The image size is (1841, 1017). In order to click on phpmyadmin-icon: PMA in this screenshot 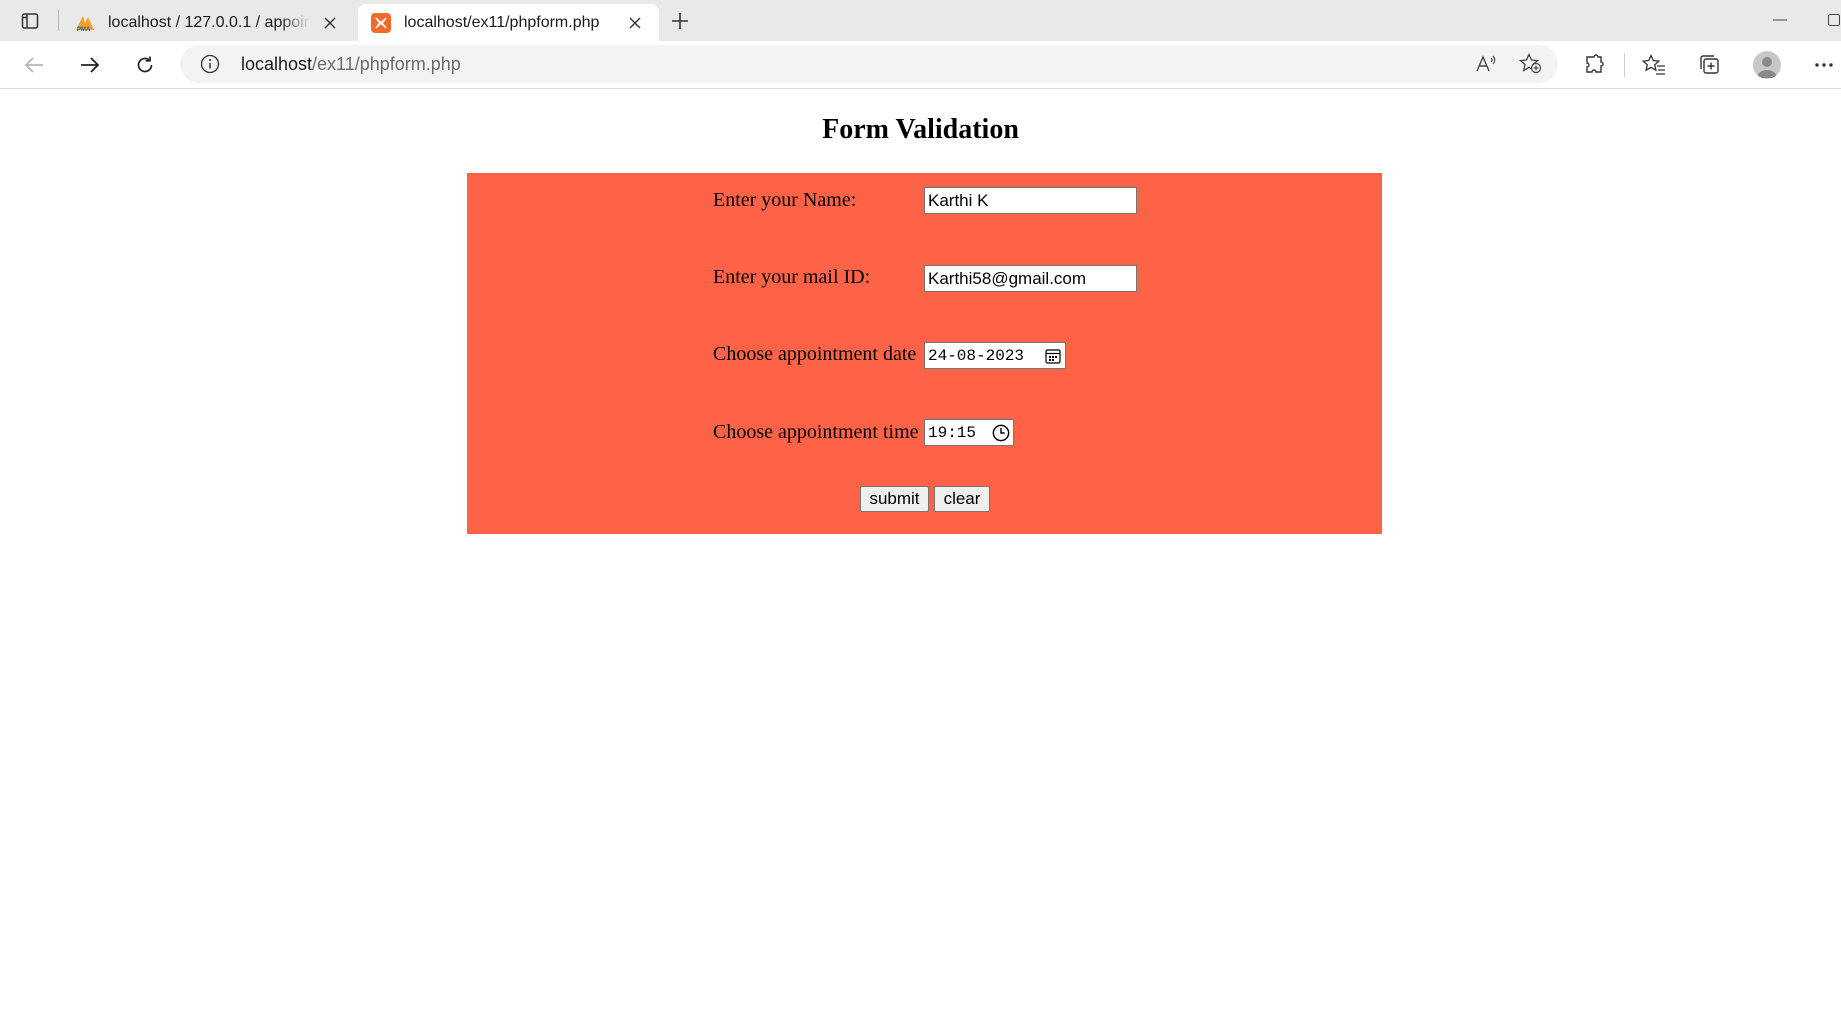, I will do `click(85, 23)`.